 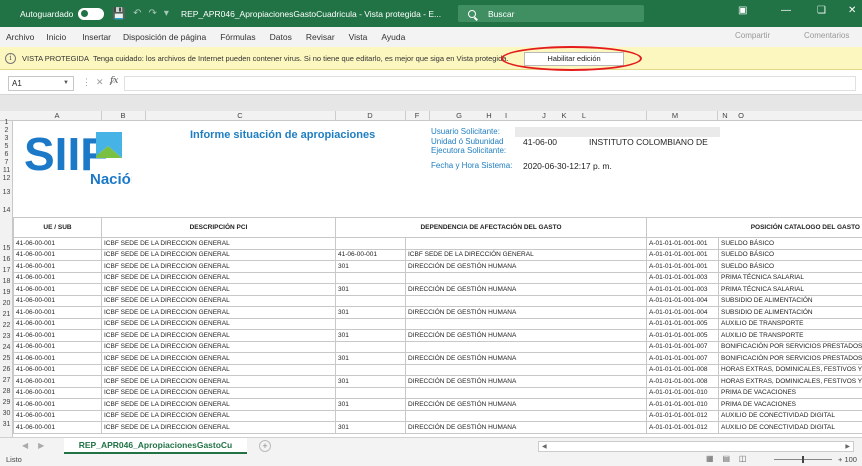 What do you see at coordinates (6, 347) in the screenshot?
I see `row-header: 24` at bounding box center [6, 347].